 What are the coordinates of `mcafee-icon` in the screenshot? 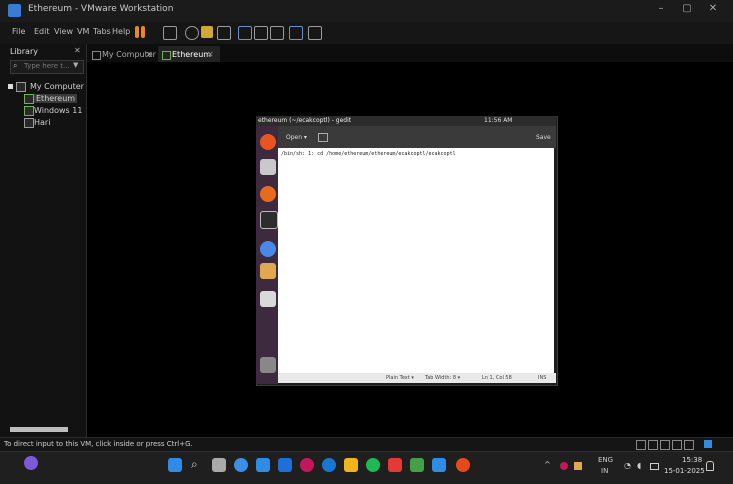 It's located at (307, 465).